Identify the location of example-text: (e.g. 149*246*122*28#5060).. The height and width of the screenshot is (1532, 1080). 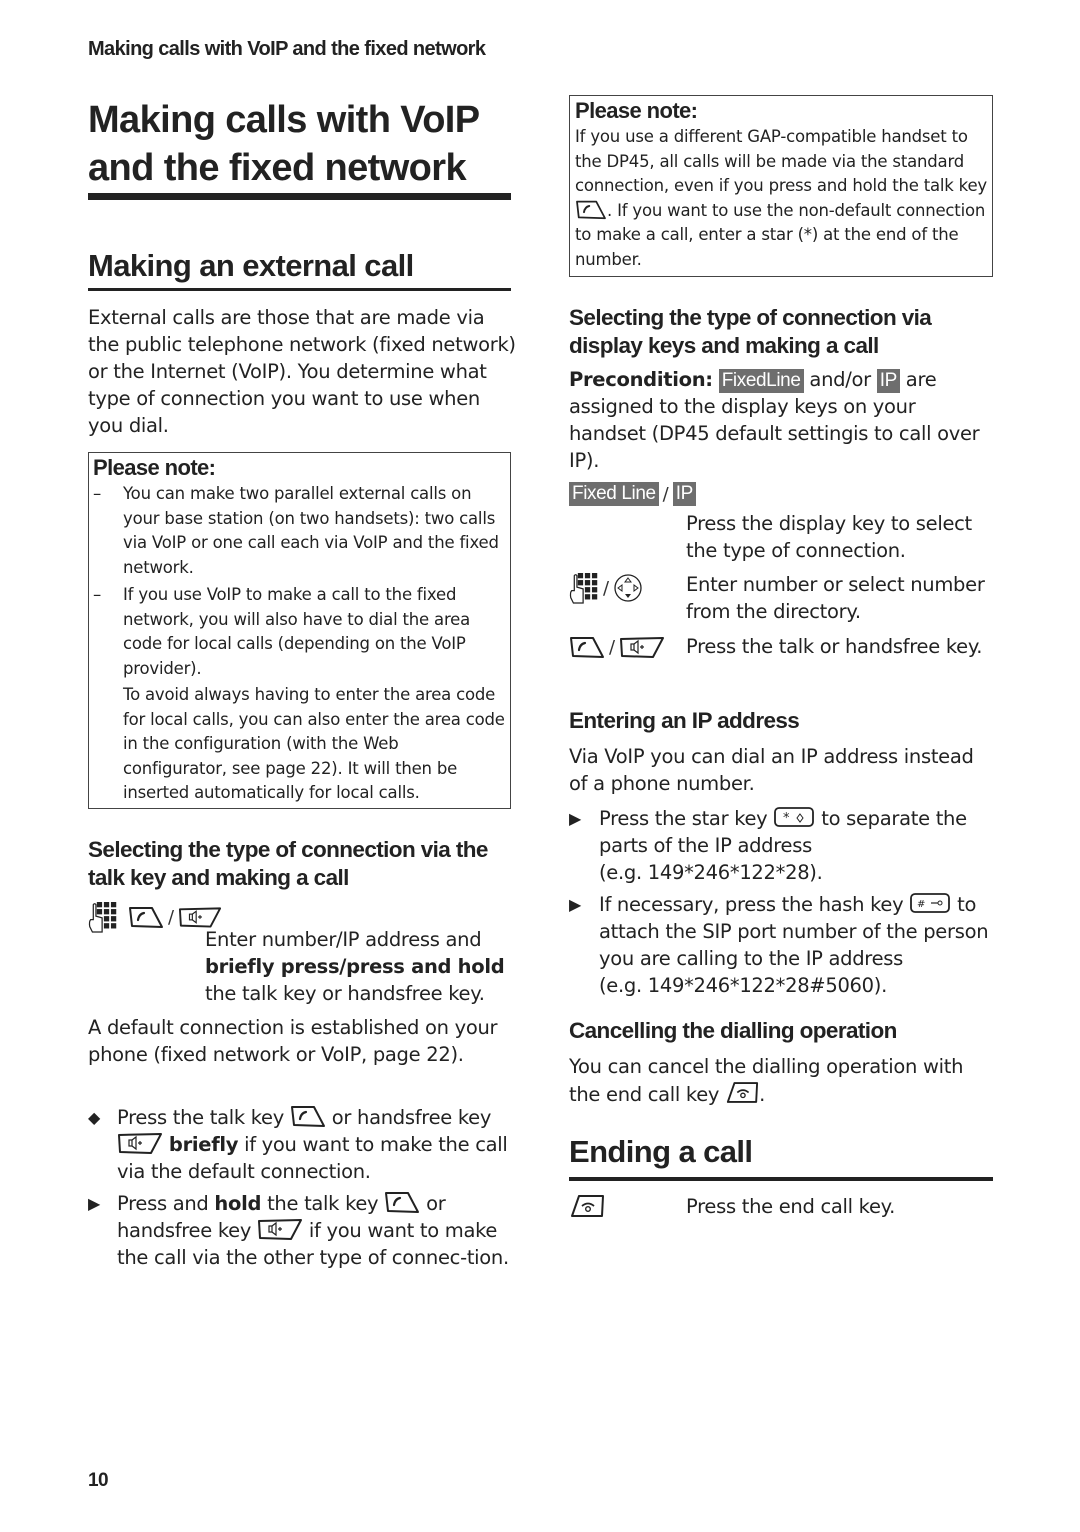
(743, 985).